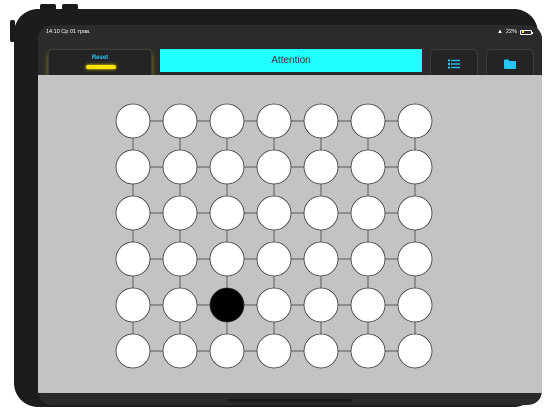 The image size is (552, 414). I want to click on grid-dot-filled, so click(227, 305).